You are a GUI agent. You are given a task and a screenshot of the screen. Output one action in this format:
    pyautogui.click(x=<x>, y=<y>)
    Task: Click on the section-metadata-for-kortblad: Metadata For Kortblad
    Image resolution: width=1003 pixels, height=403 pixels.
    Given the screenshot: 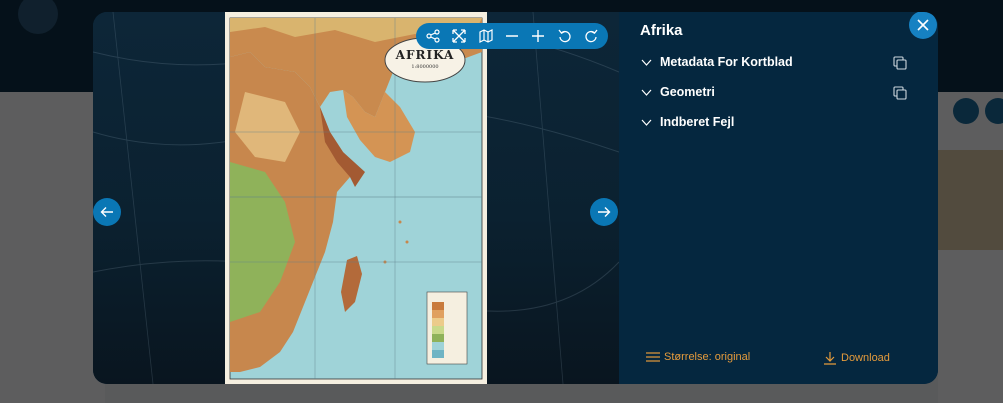 What is the action you would take?
    pyautogui.click(x=717, y=62)
    